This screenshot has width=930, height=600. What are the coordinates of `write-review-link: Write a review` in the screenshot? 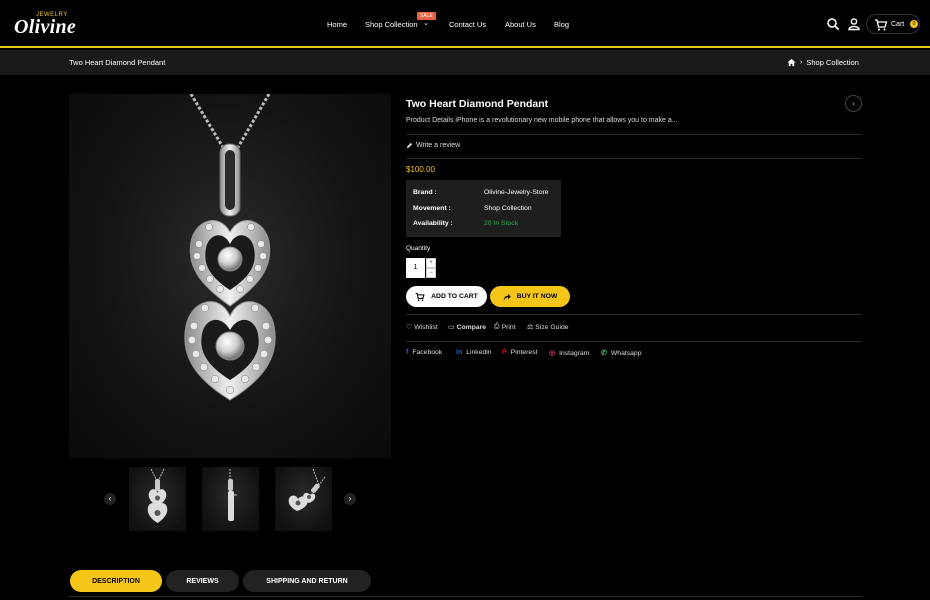 It's located at (433, 145).